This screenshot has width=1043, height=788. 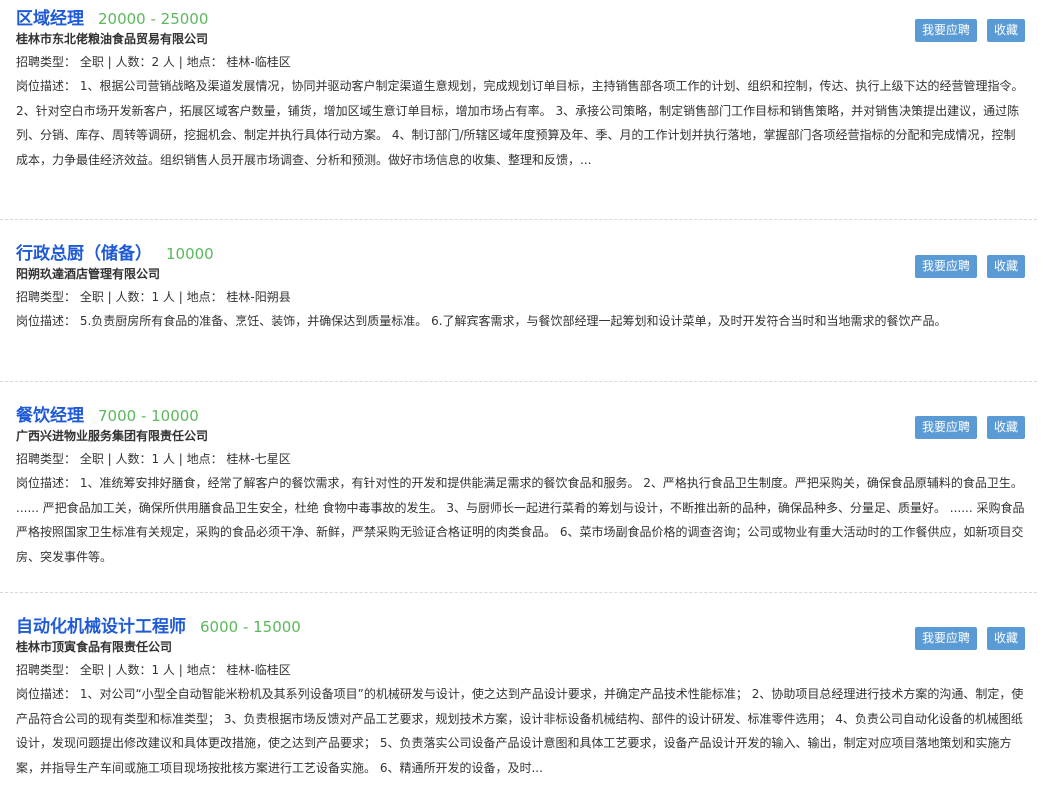 I want to click on job-title-row: 行政总厨（储备） 10000, so click(x=526, y=251).